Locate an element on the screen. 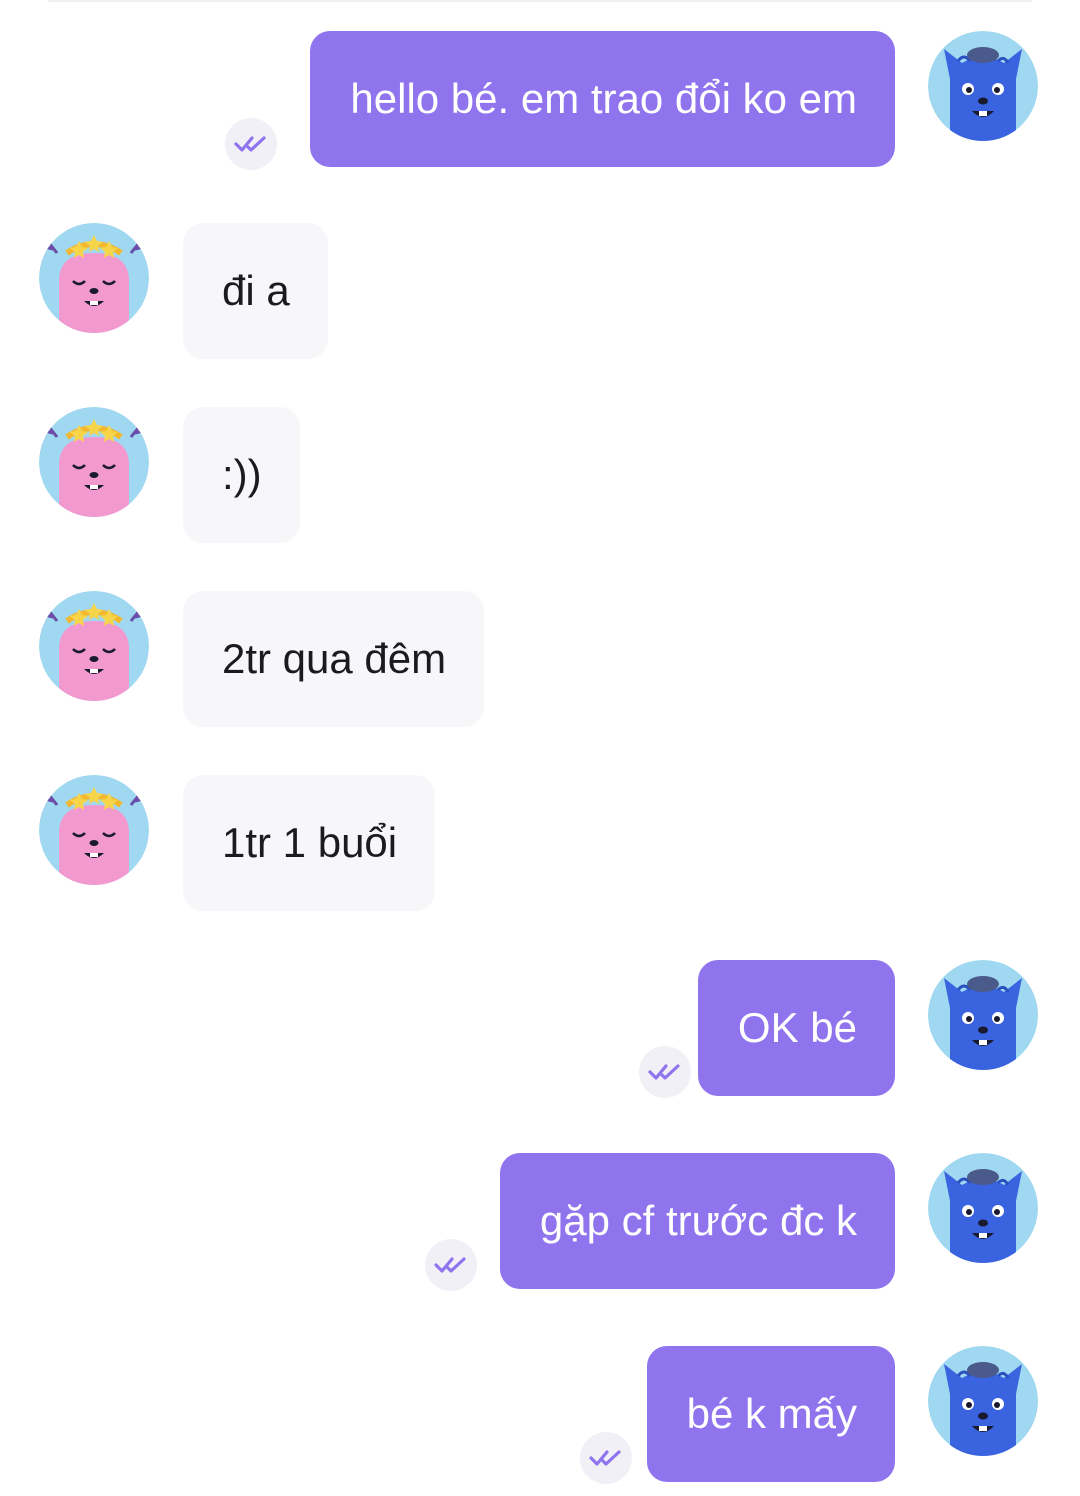  message-incoming: :)) is located at coordinates (540, 475).